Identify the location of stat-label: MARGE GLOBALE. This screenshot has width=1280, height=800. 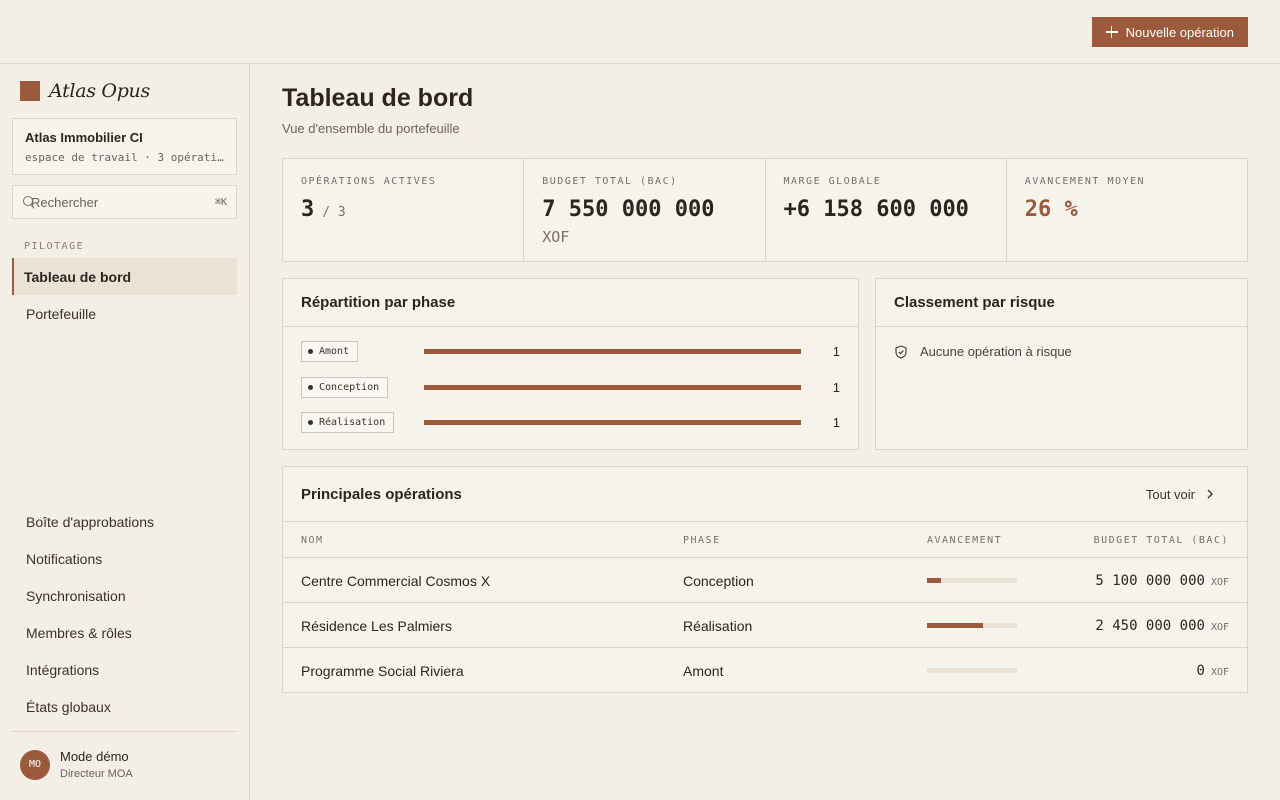
(832, 181).